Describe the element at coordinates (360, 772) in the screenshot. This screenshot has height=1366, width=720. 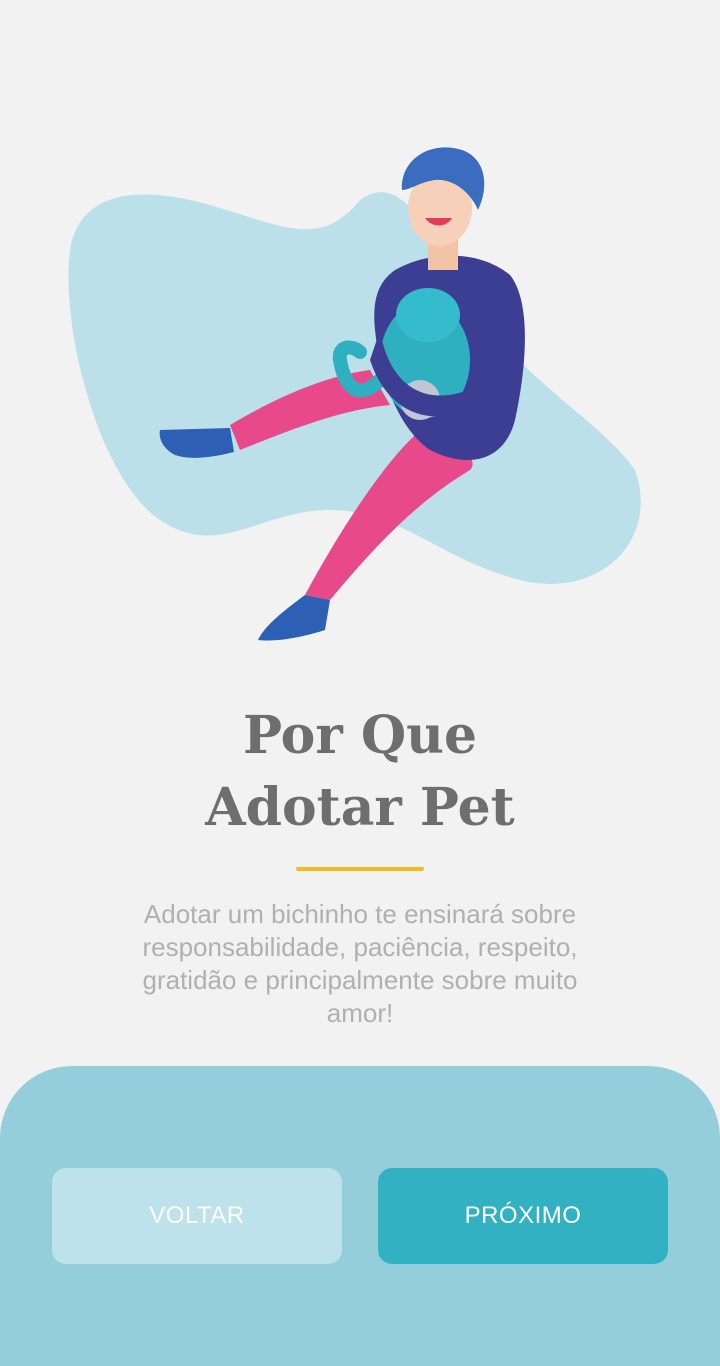
I see `page-title: Por Que Adotar Pet` at that location.